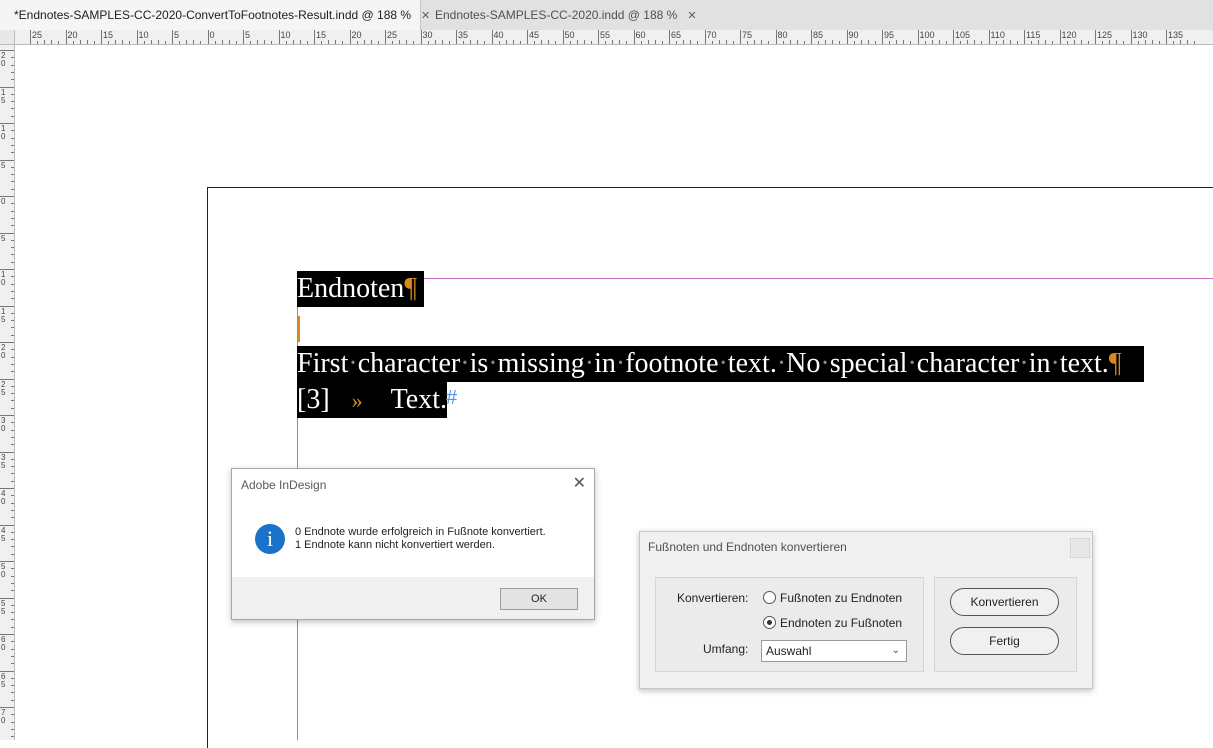 The height and width of the screenshot is (748, 1213). I want to click on tab-close-icon: ✕, so click(691, 15).